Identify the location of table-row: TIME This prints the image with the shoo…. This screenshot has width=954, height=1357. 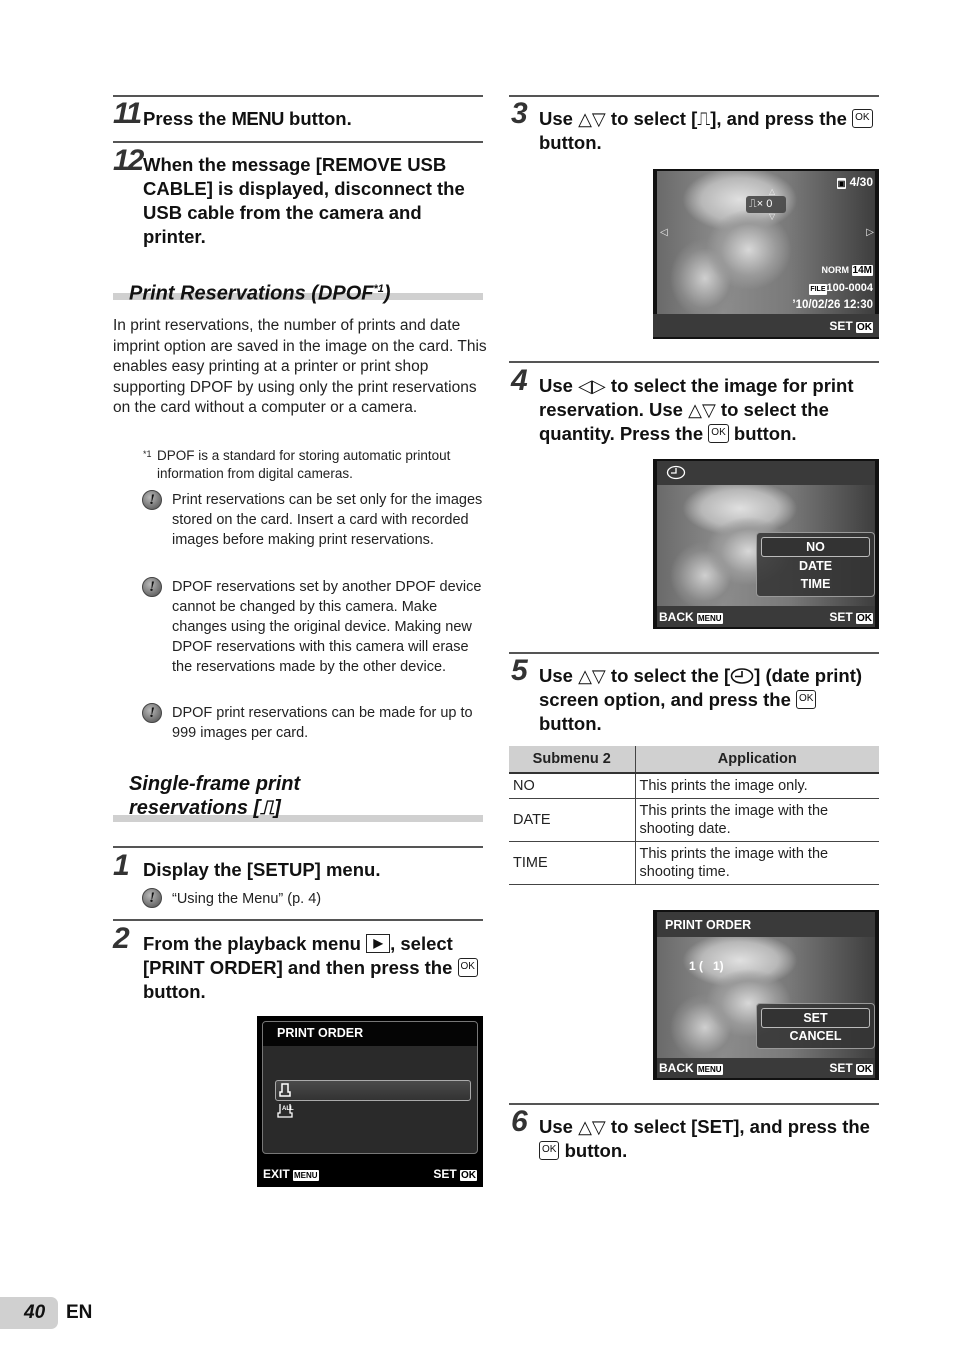
(694, 863).